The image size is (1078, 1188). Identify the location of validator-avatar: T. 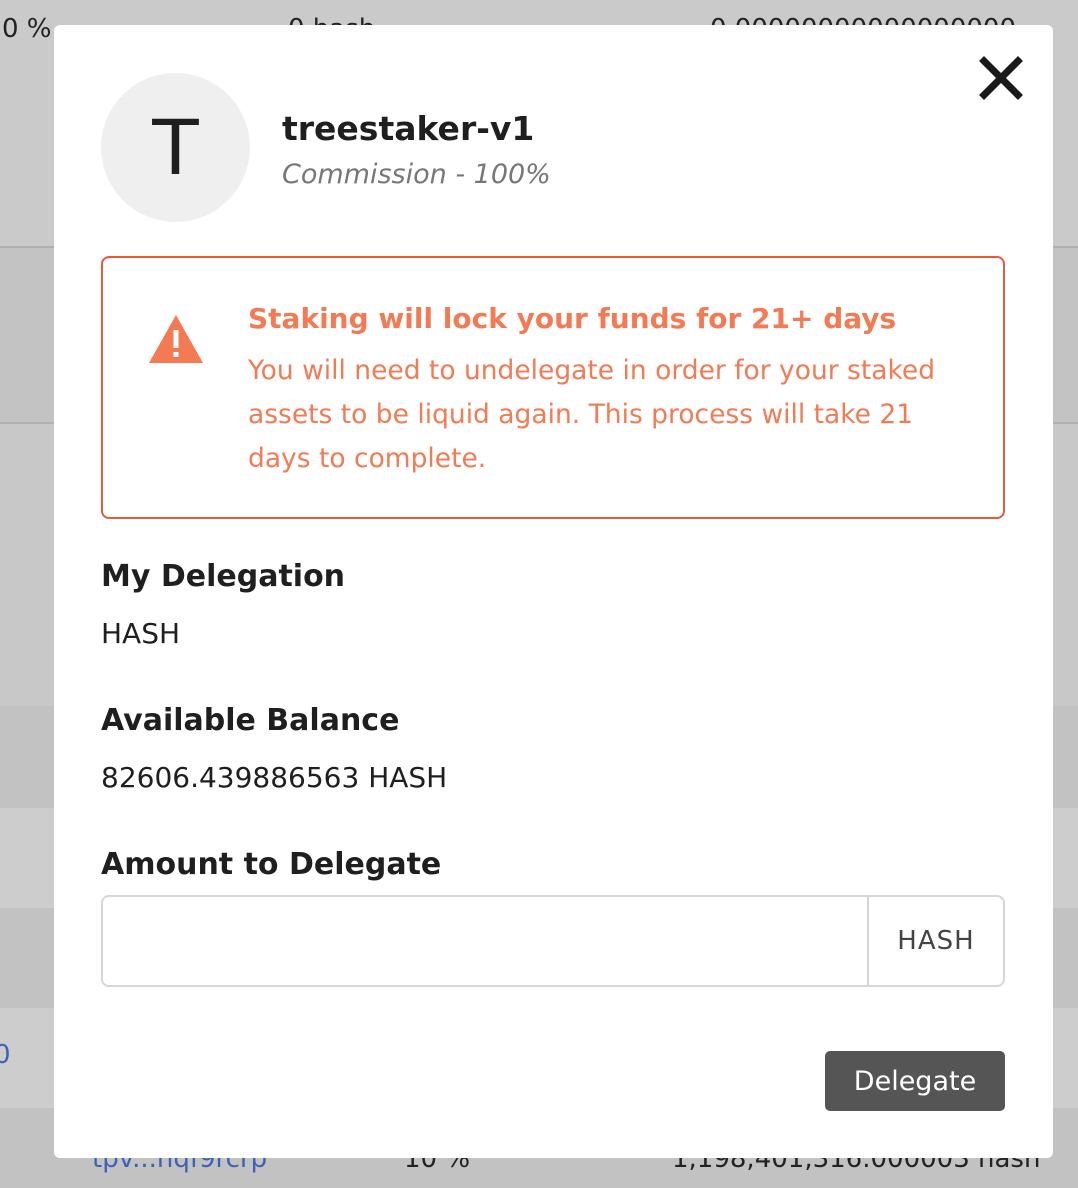
(175, 147).